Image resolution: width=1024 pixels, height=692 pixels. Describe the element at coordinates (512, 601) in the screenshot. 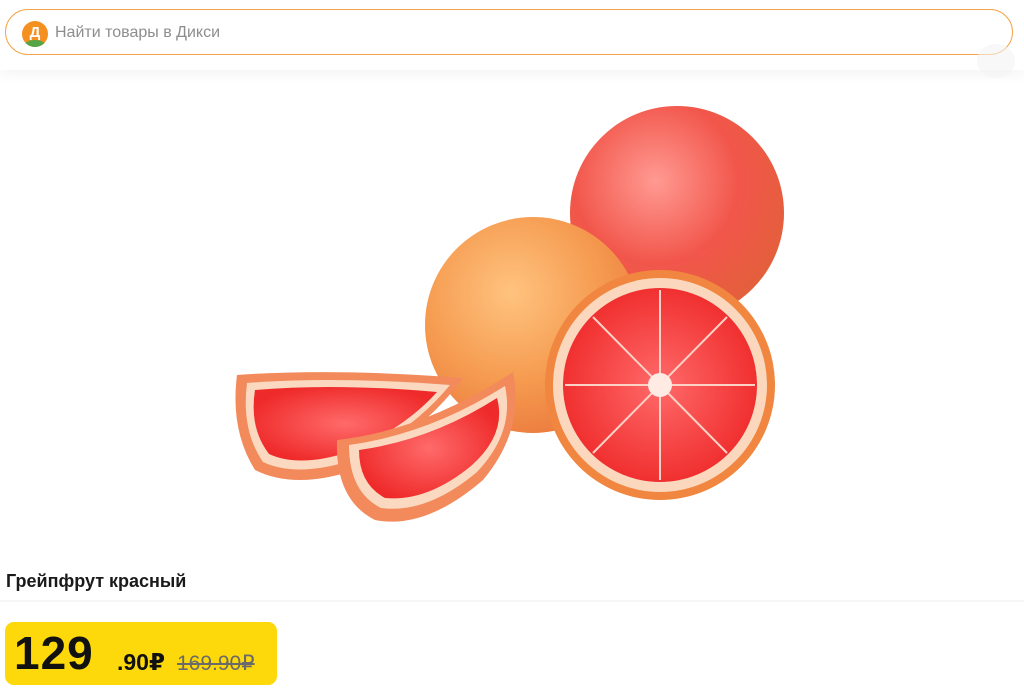

I see `divider` at that location.